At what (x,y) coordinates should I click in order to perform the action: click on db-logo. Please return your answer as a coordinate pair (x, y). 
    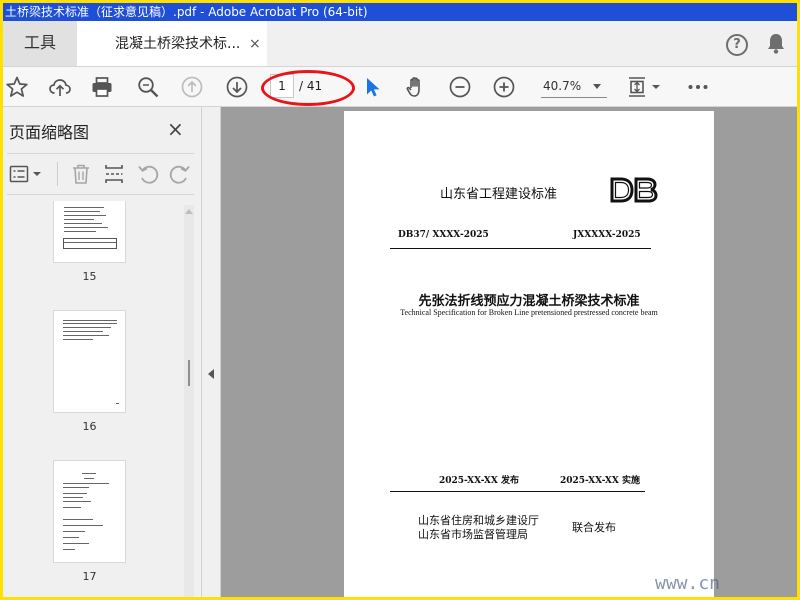
    Looking at the image, I should click on (634, 192).